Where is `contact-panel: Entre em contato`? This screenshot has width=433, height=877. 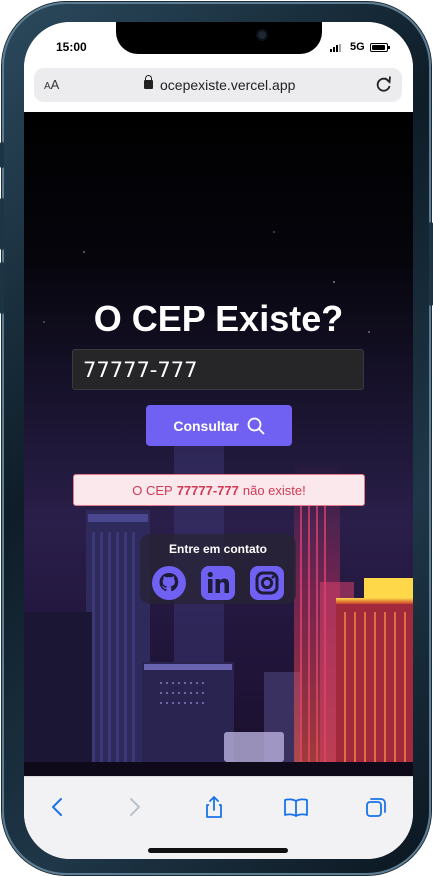 contact-panel: Entre em contato is located at coordinates (218, 569).